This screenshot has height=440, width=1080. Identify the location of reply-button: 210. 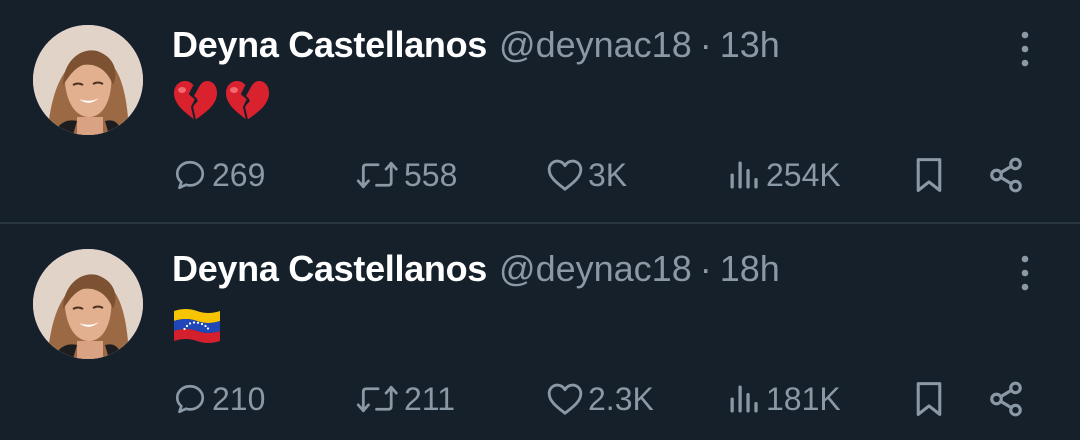
(218, 399).